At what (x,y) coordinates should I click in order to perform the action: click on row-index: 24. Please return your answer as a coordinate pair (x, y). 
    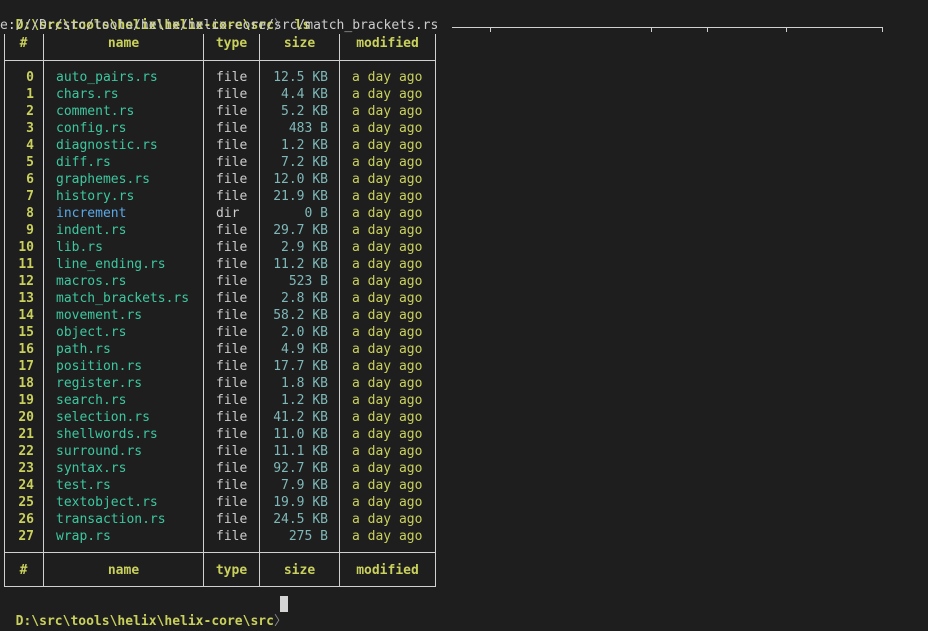
    Looking at the image, I should click on (26, 485).